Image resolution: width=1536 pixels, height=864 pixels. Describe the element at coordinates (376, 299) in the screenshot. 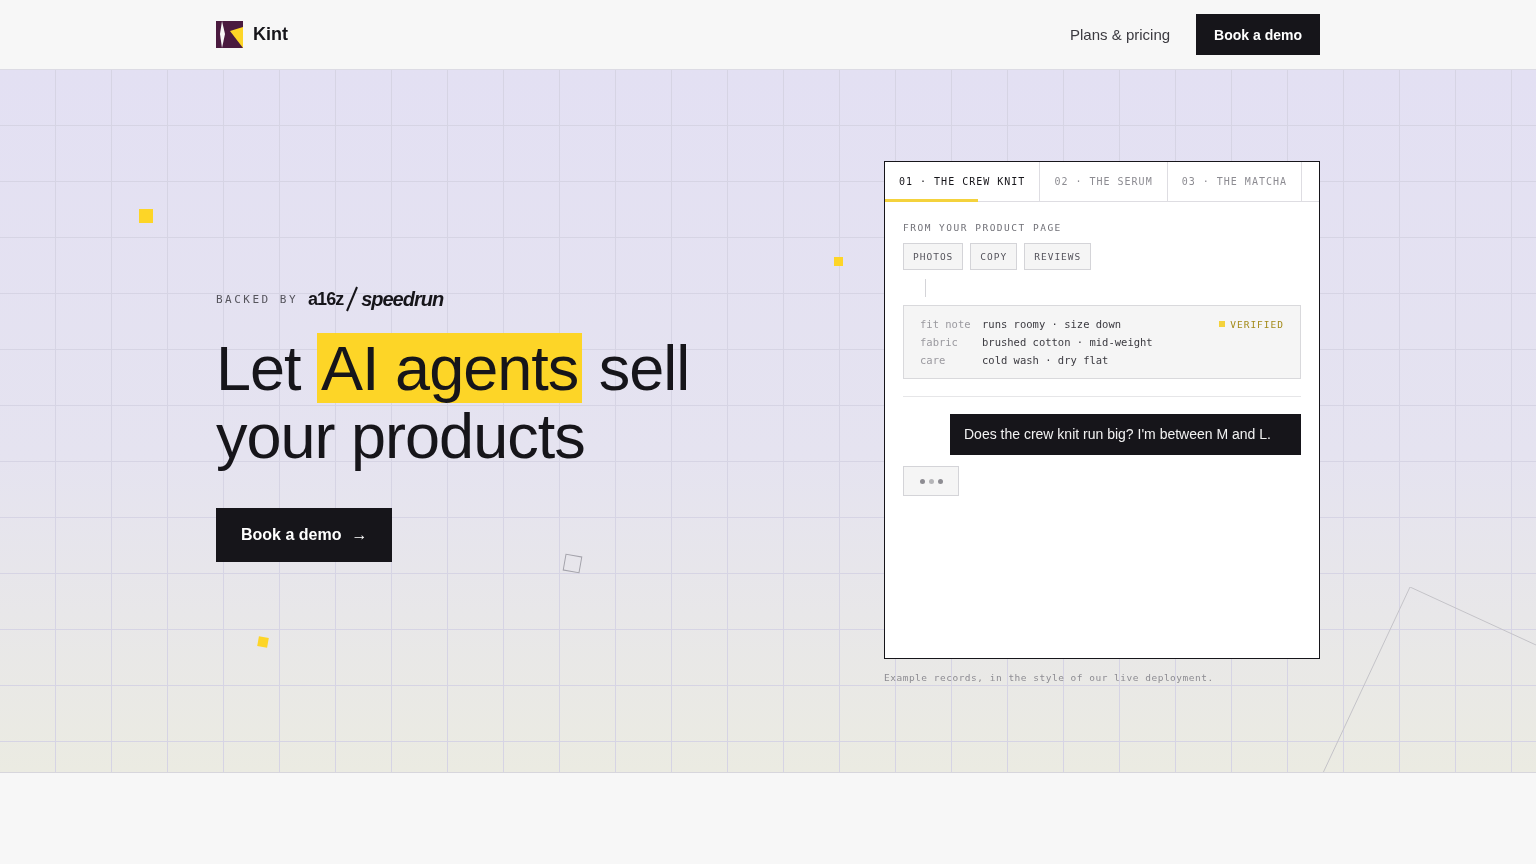

I see `backer-logo: a16z speedrun` at that location.